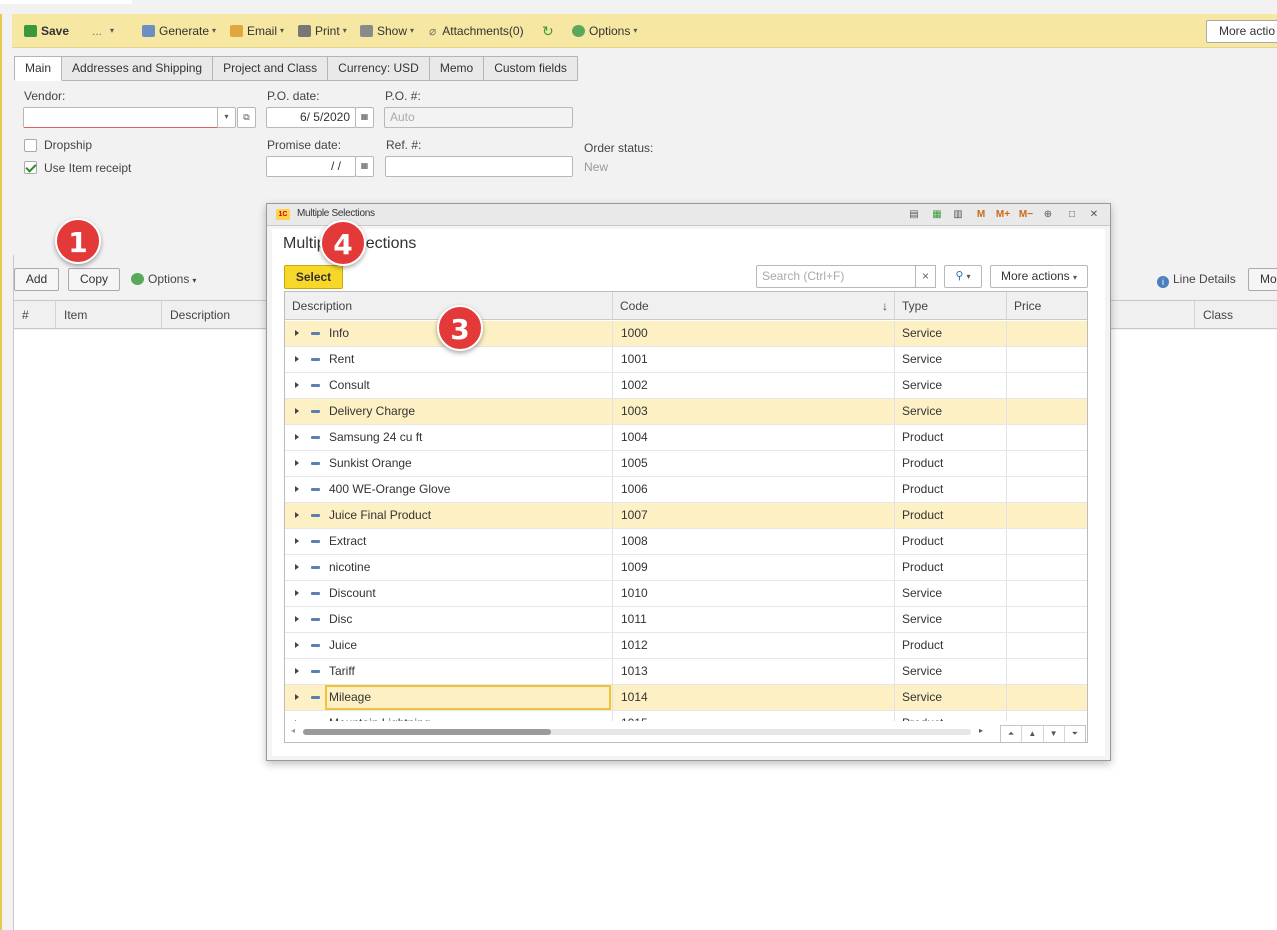 The height and width of the screenshot is (930, 1277). I want to click on table-row: Disc 1011 Service, so click(686, 620).